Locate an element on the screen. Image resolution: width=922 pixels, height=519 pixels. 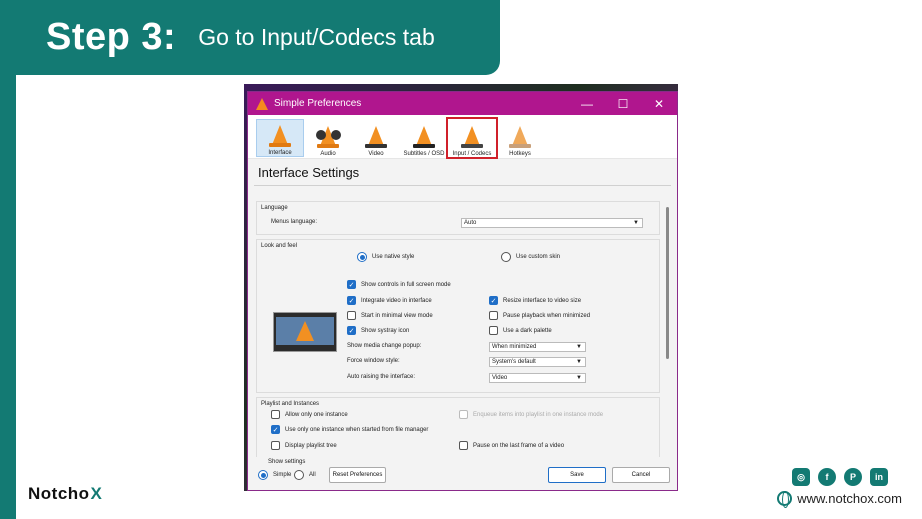
maximize-button: ☐ is located at coordinates (623, 104).